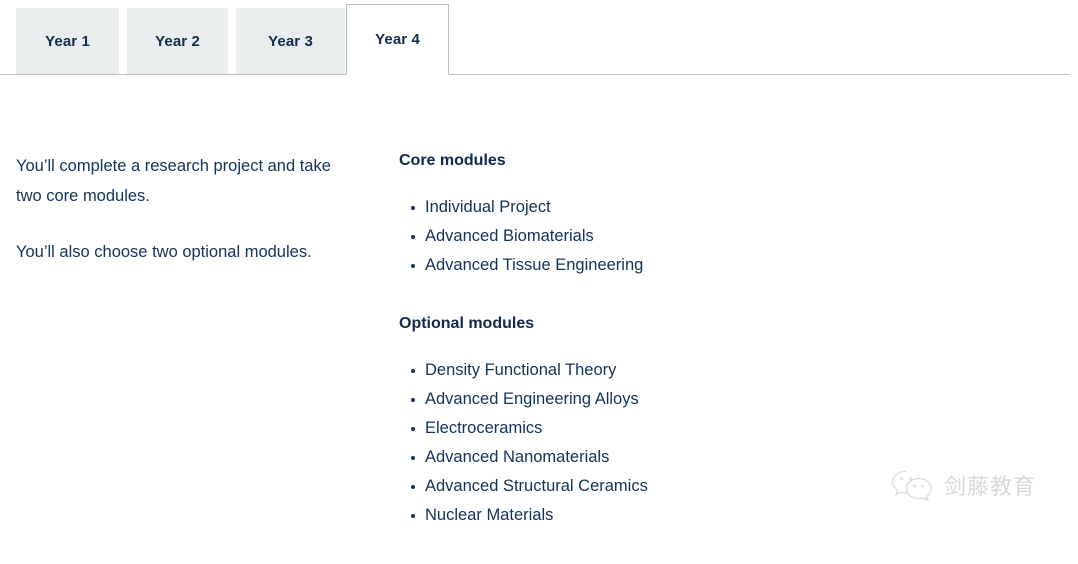  I want to click on list-item: Electroceramics, so click(615, 428).